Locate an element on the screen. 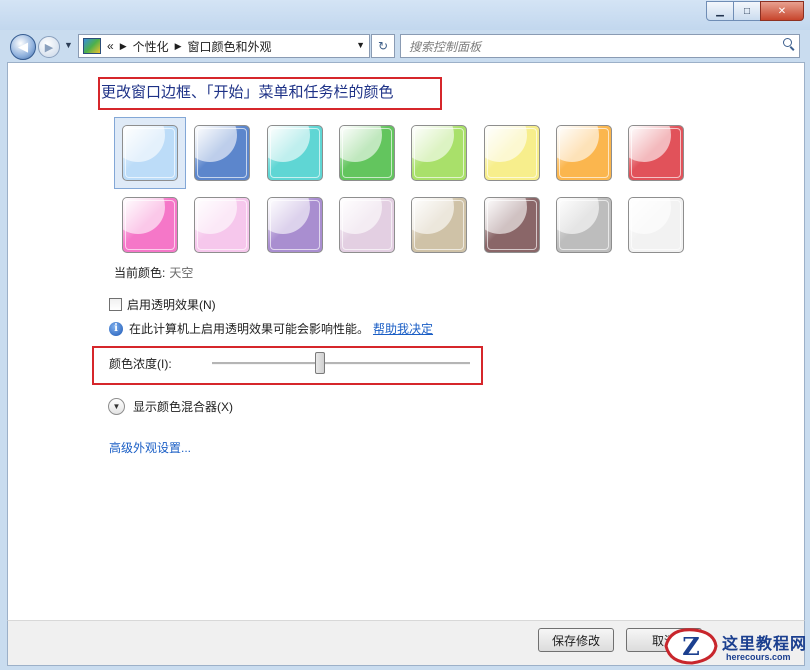  color-swatch-leaf is located at coordinates (367, 153).